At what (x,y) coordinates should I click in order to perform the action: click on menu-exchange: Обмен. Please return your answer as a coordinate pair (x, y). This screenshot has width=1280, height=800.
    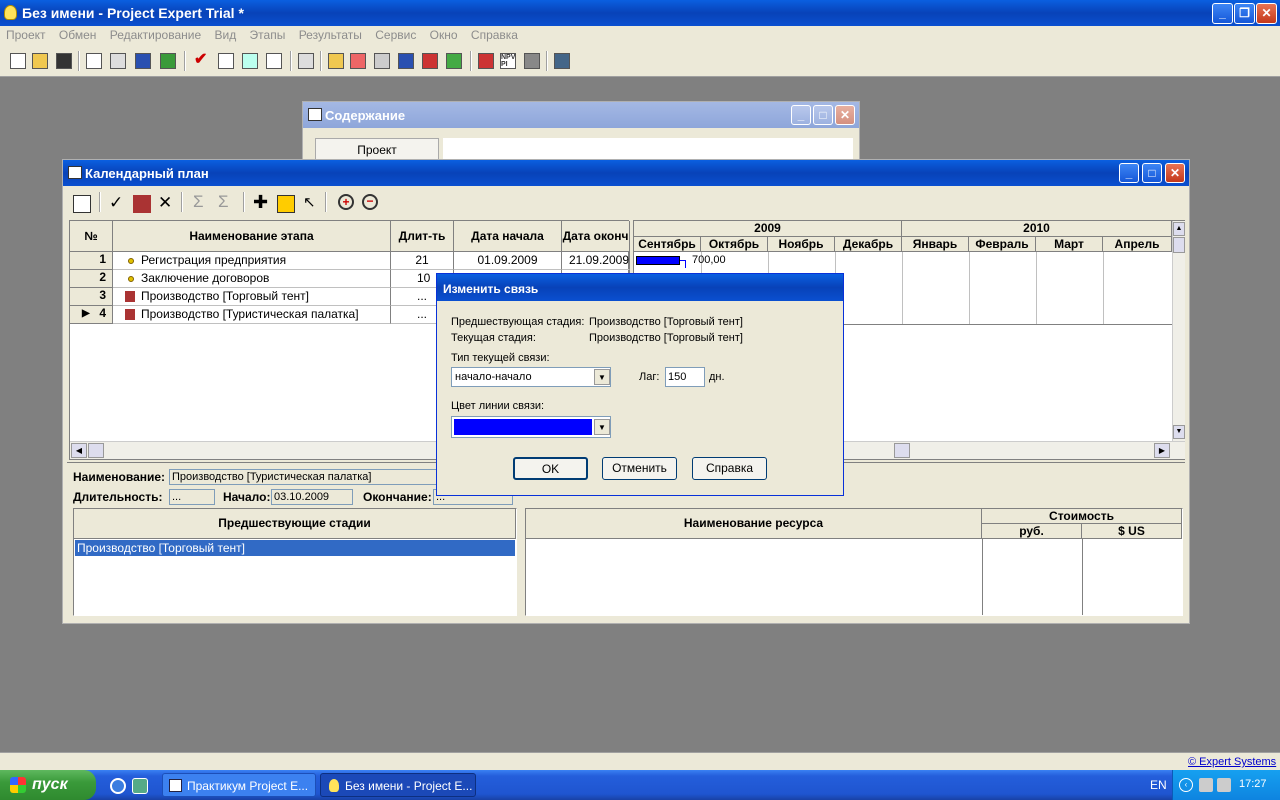
    Looking at the image, I should click on (78, 35).